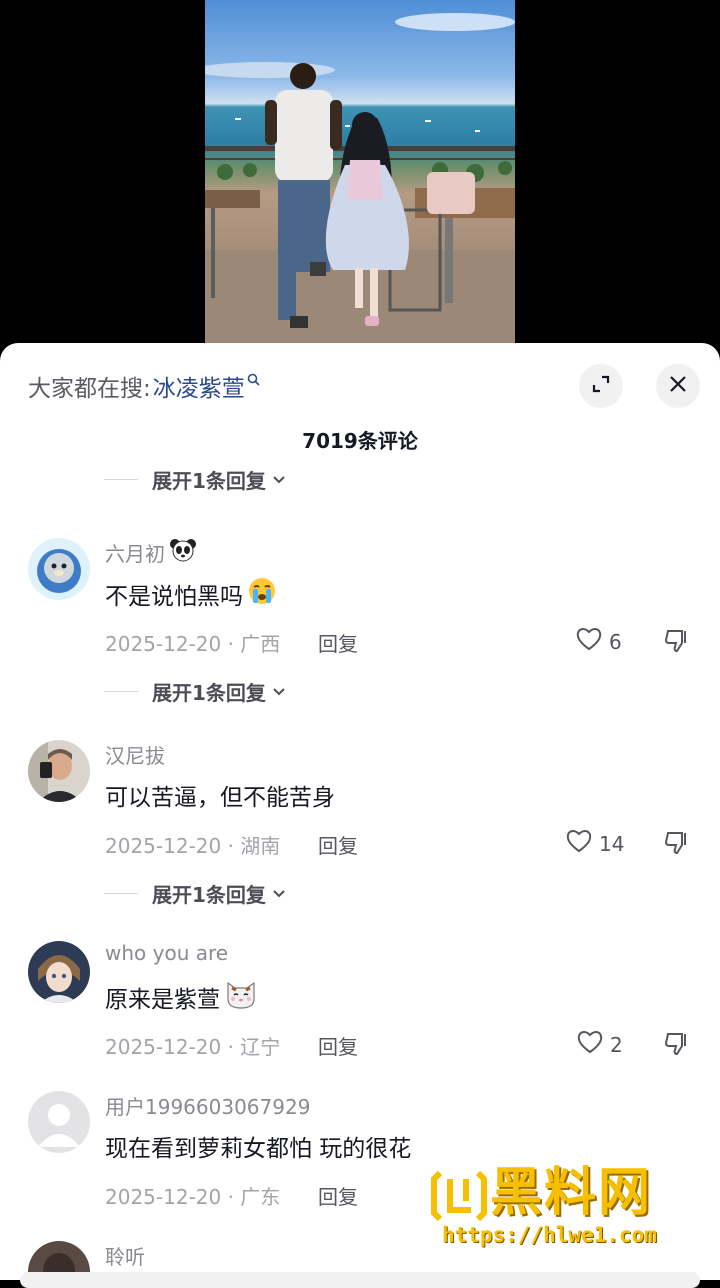 This screenshot has width=720, height=1288. I want to click on trending-search-term: 冰凌紫萱, so click(199, 386).